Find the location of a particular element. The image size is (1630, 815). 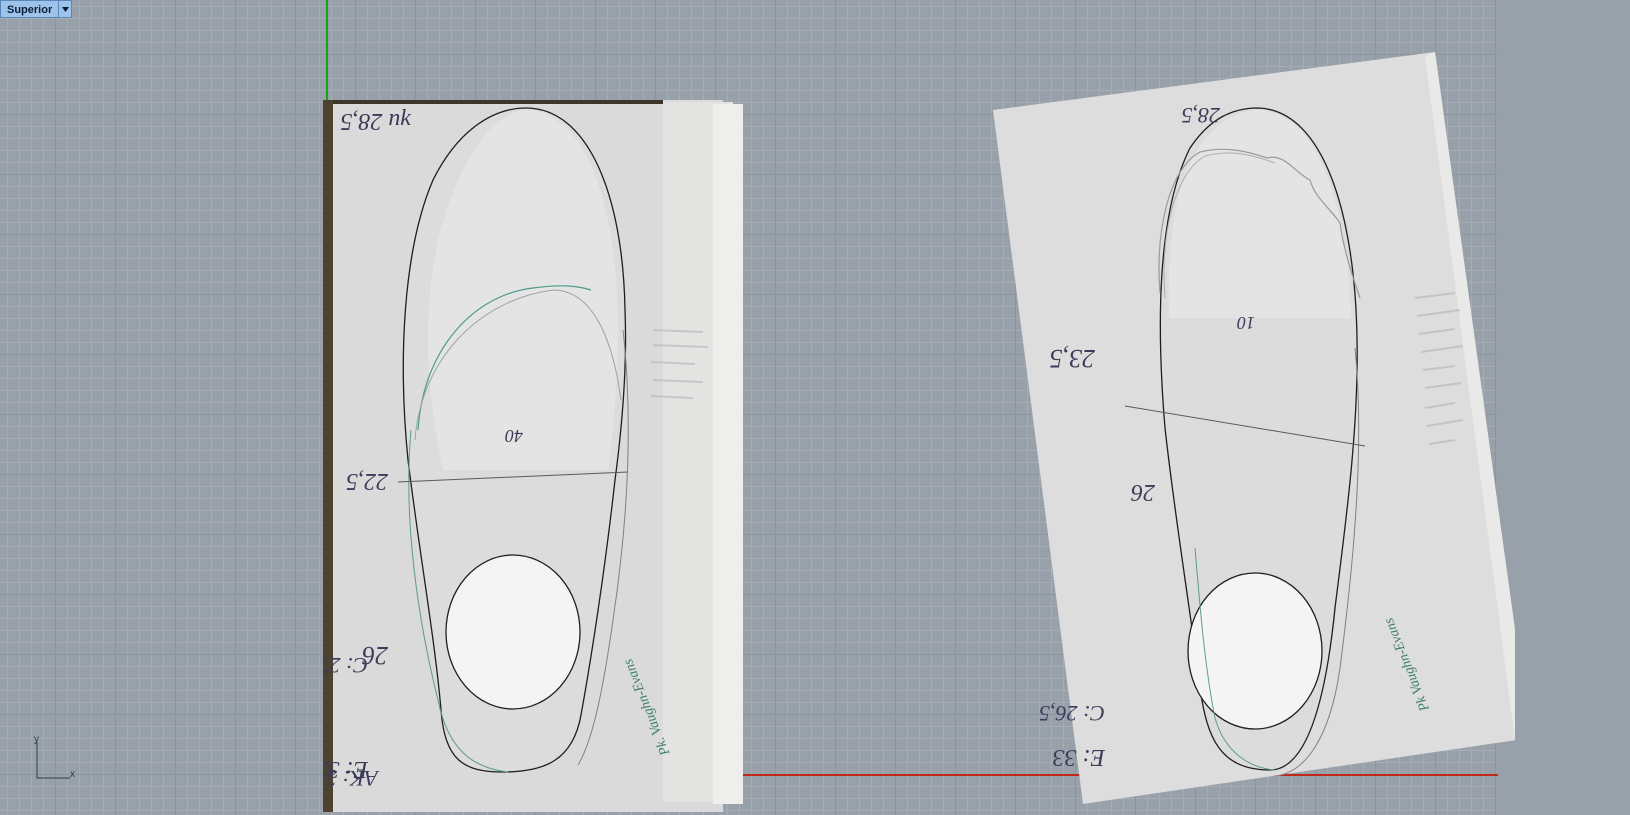

viewport-name-label: Superior is located at coordinates (29, 9).